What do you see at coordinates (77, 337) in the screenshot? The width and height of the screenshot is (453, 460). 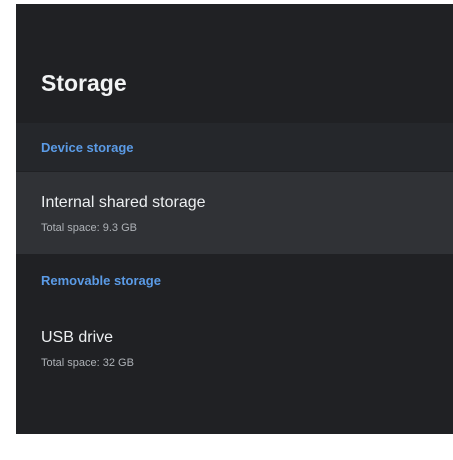 I see `item-title: USB drive` at bounding box center [77, 337].